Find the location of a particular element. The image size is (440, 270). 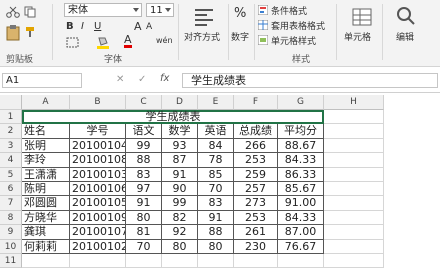

column-header-e: E is located at coordinates (216, 102).